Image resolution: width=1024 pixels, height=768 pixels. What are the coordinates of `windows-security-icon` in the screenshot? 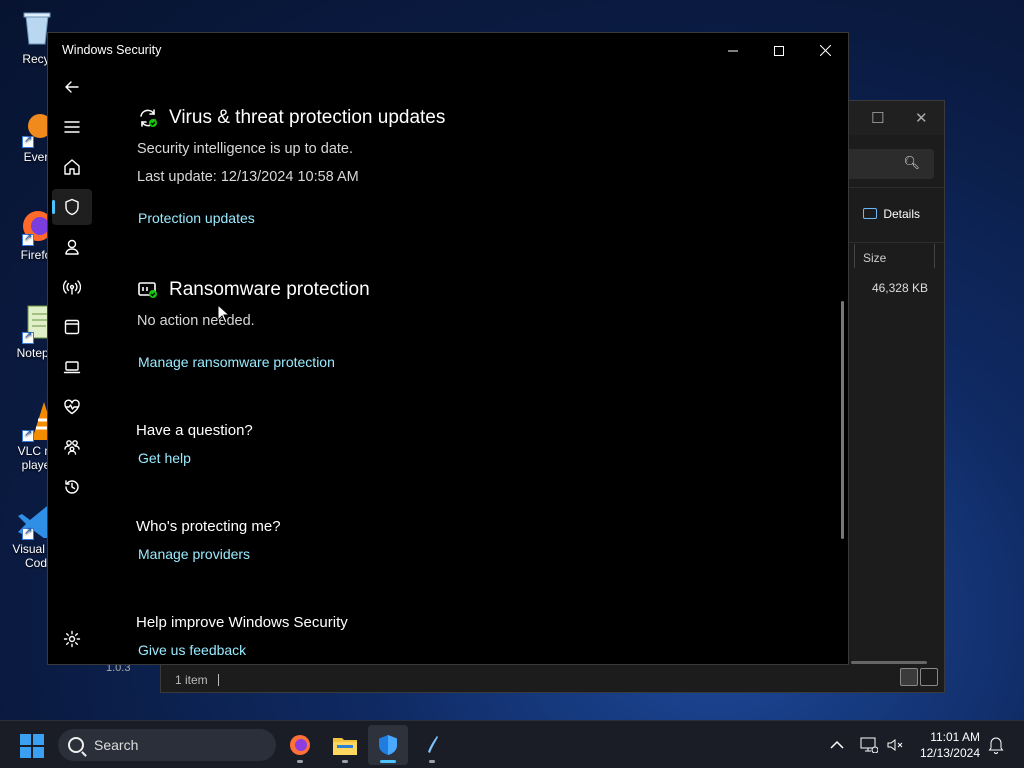 It's located at (388, 745).